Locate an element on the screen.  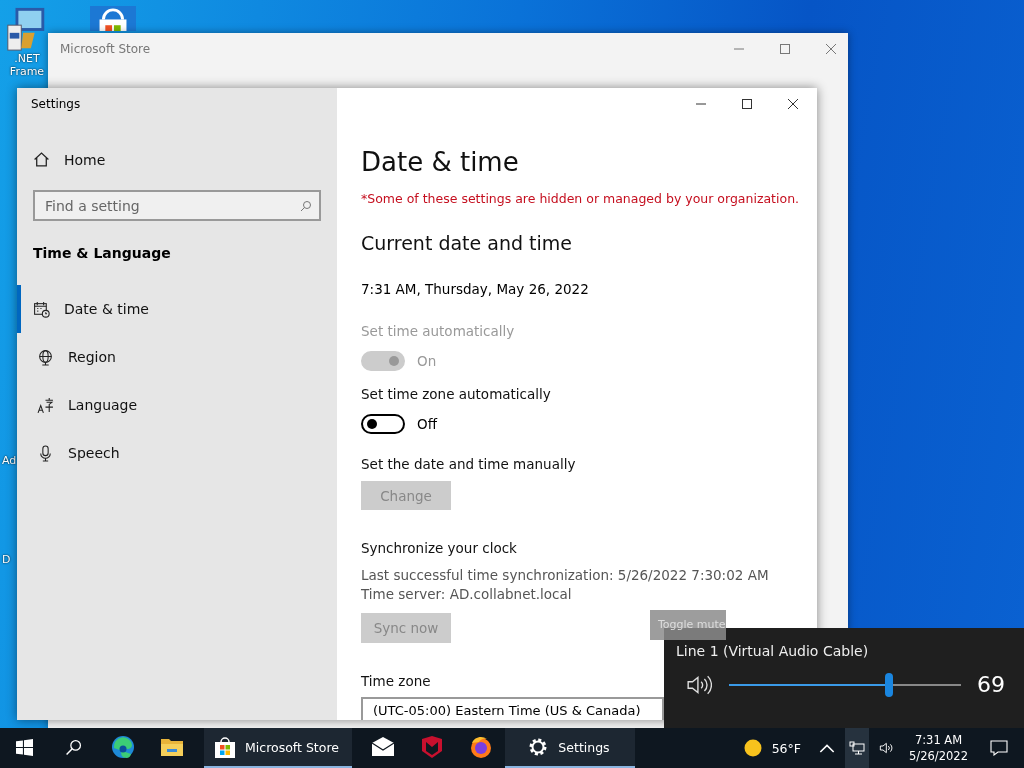
sync-info: Time server: AD.collabnet.local is located at coordinates (466, 595).